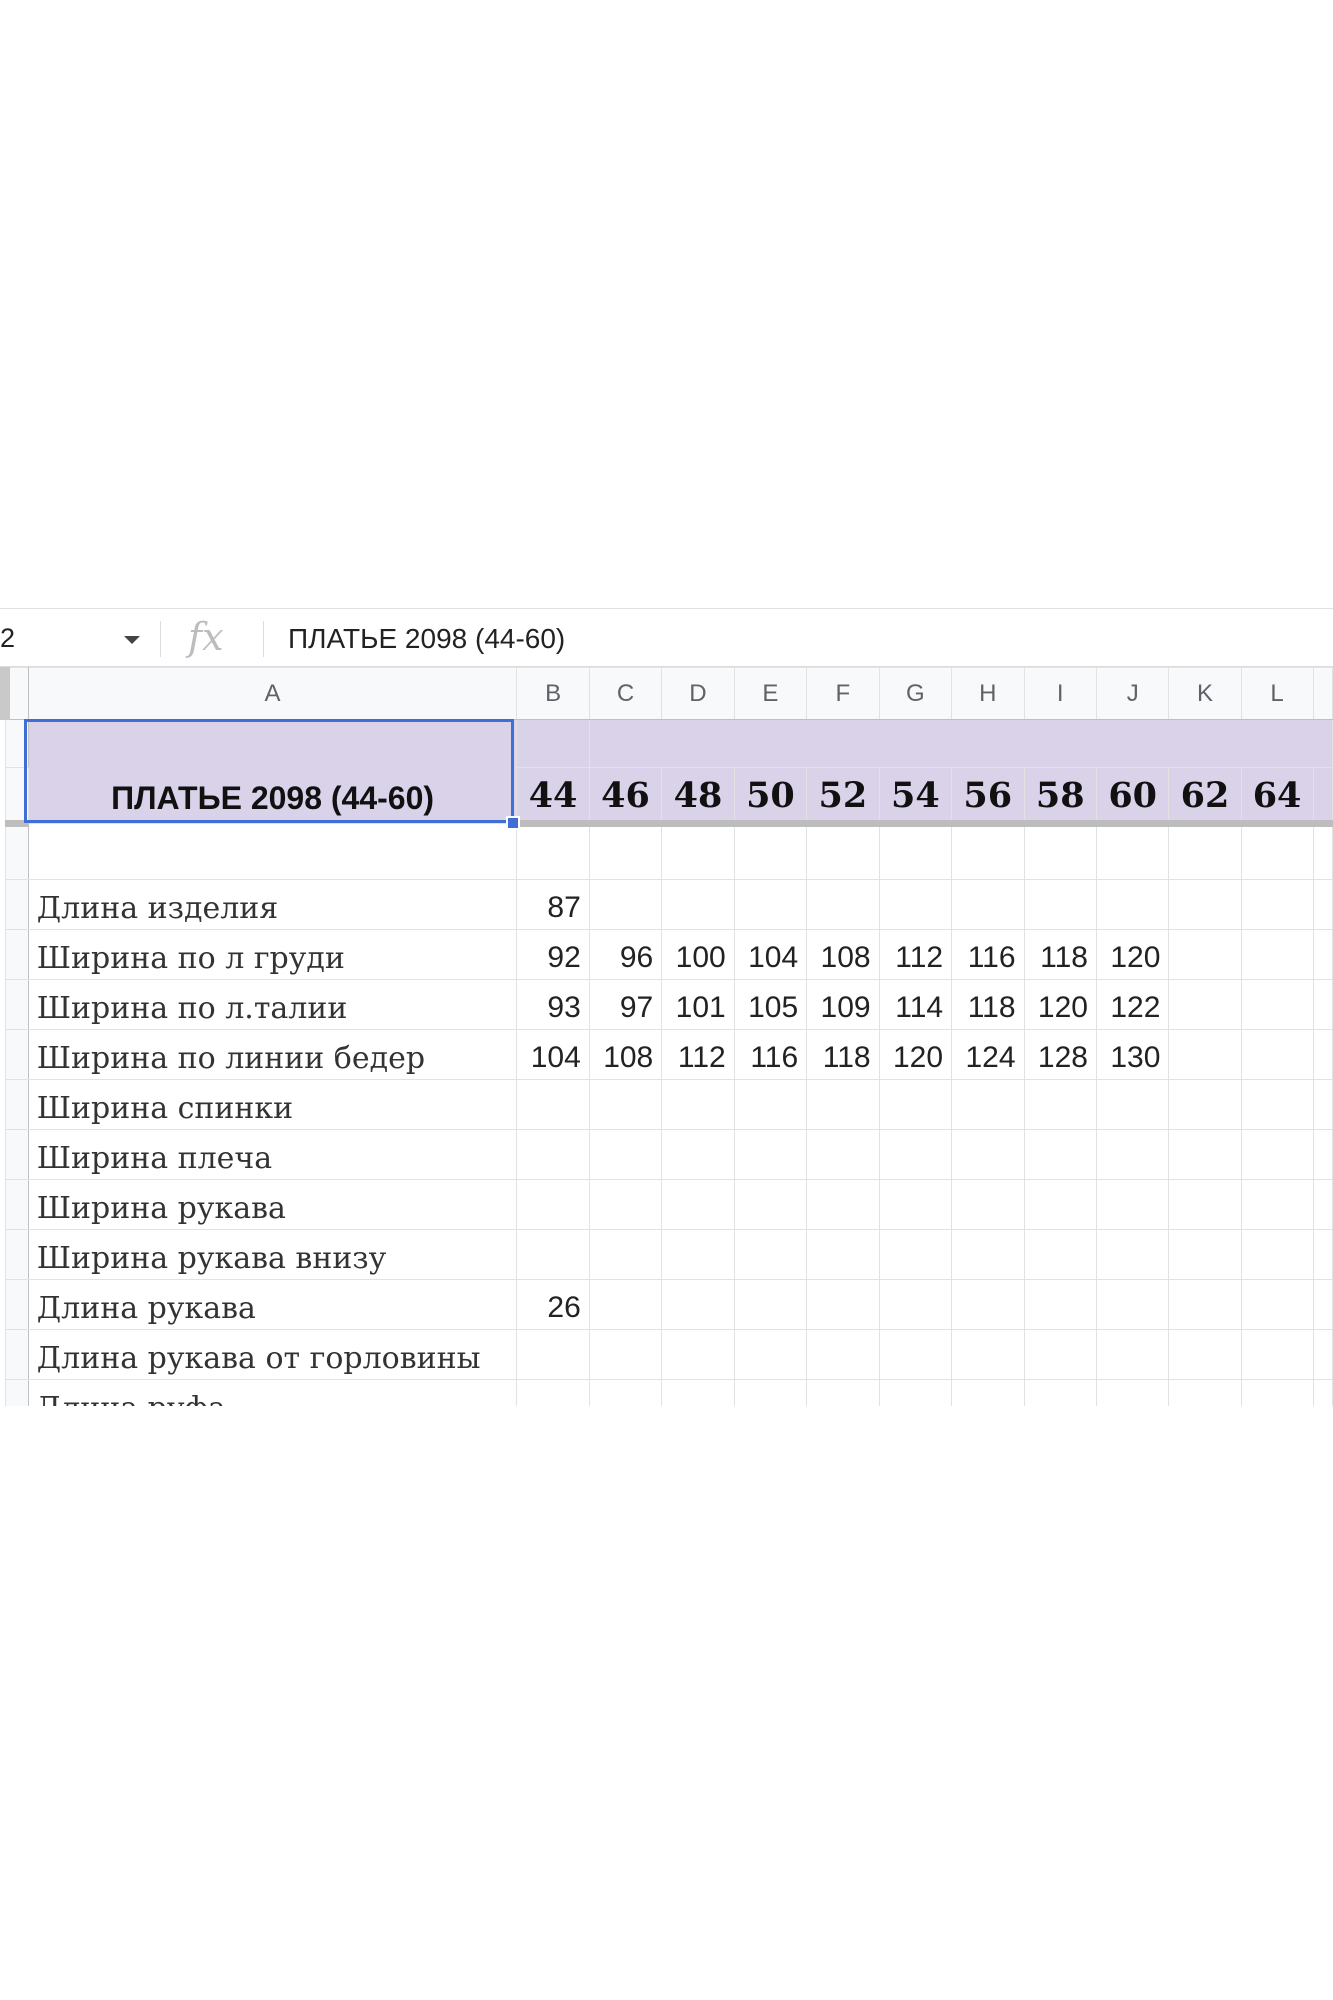 This screenshot has height=2000, width=1333. I want to click on cell: 122, so click(1132, 1004).